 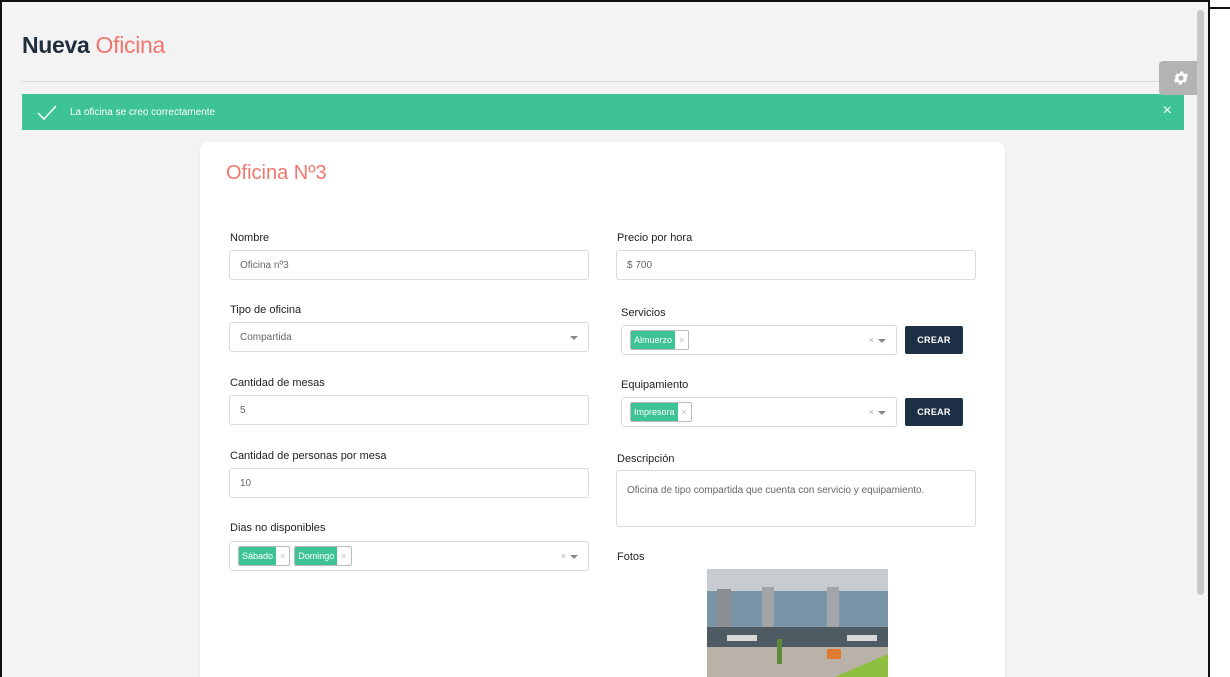 I want to click on personas-input: 10, so click(x=409, y=483).